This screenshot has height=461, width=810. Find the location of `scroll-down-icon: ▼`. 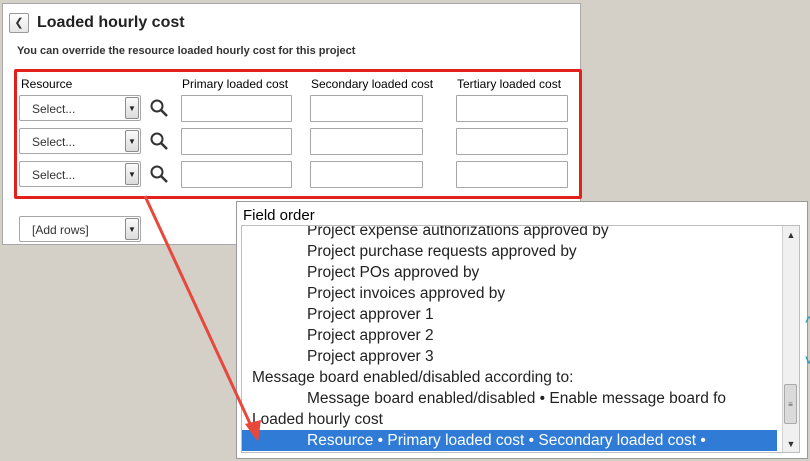

scroll-down-icon: ▼ is located at coordinates (791, 443).